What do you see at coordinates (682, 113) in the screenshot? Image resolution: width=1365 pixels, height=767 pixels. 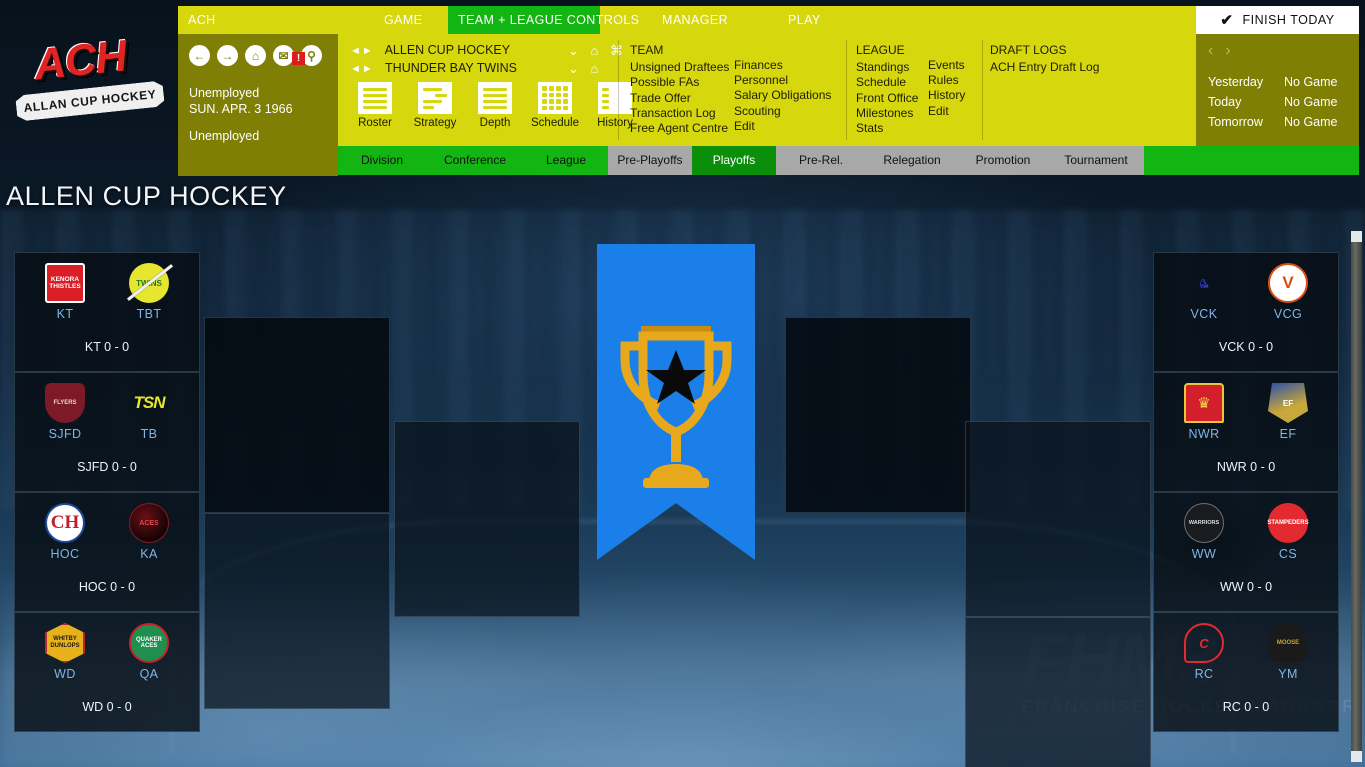 I see `menu-item-transaction-log: Transaction Log` at bounding box center [682, 113].